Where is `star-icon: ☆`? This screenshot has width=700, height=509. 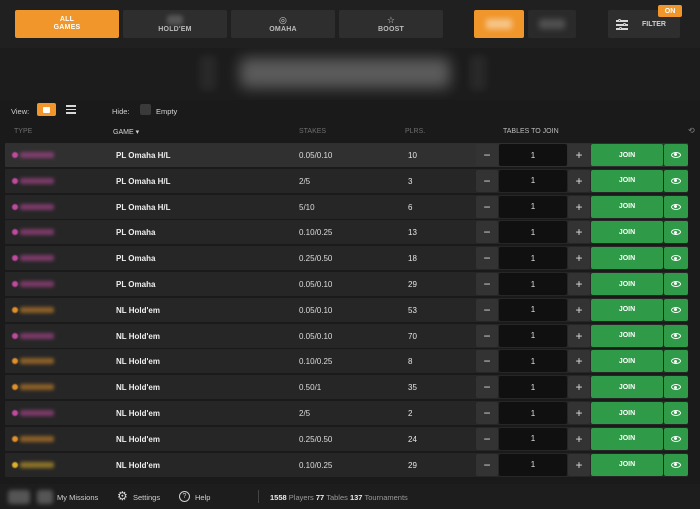
star-icon: ☆ is located at coordinates (391, 19).